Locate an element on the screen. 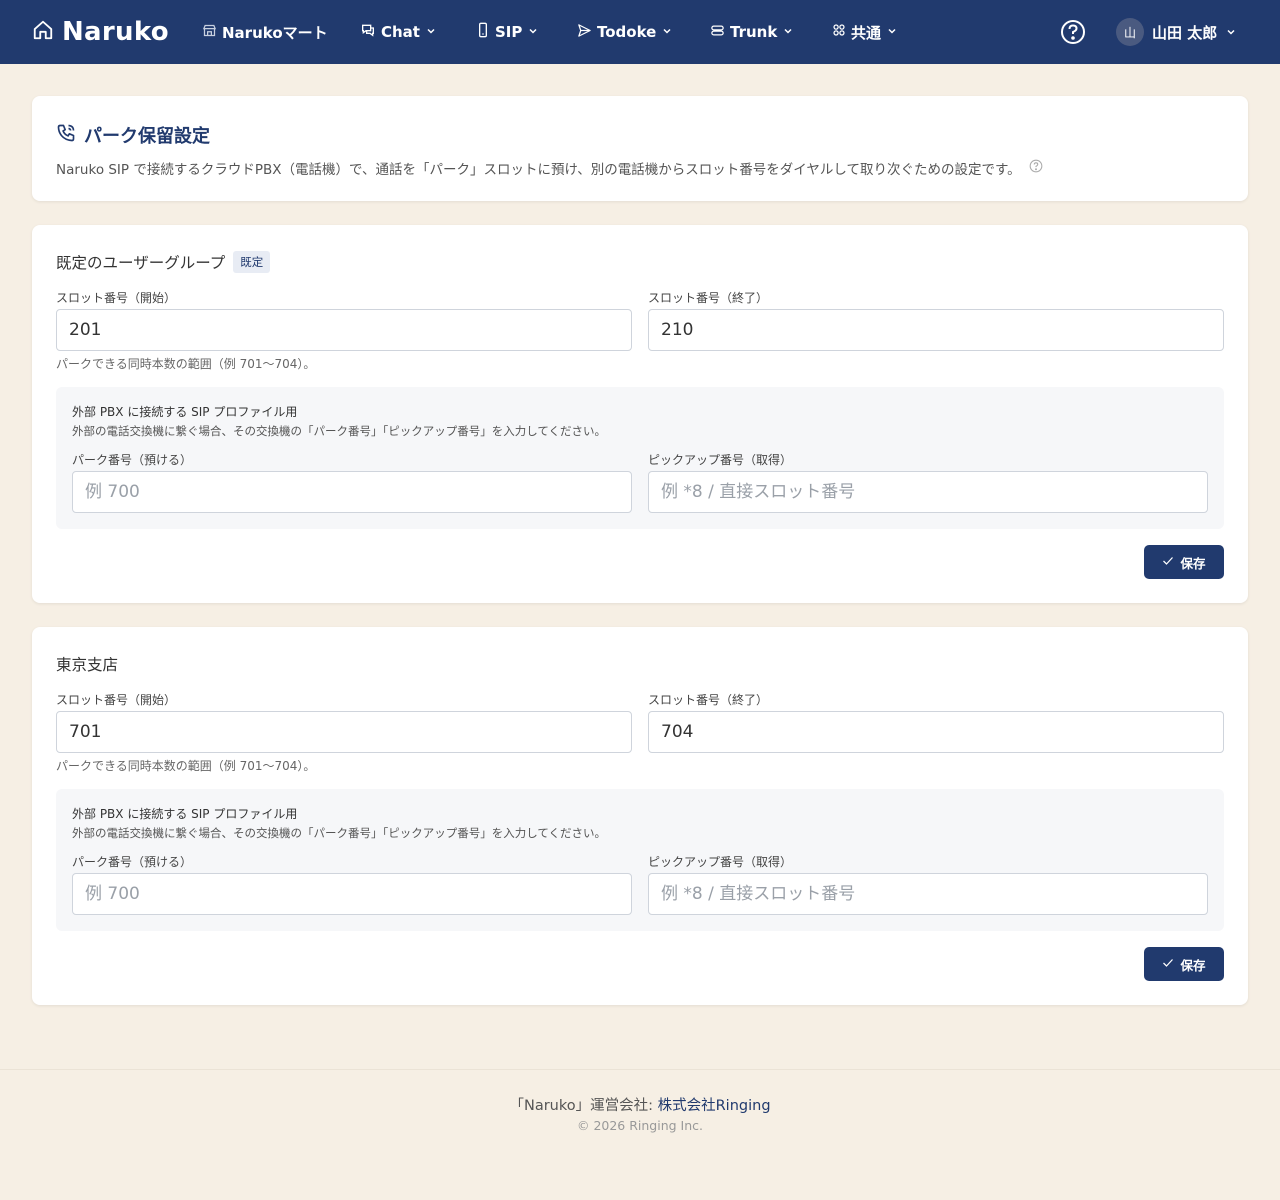 The height and width of the screenshot is (1200, 1280). chat-icon is located at coordinates (368, 32).